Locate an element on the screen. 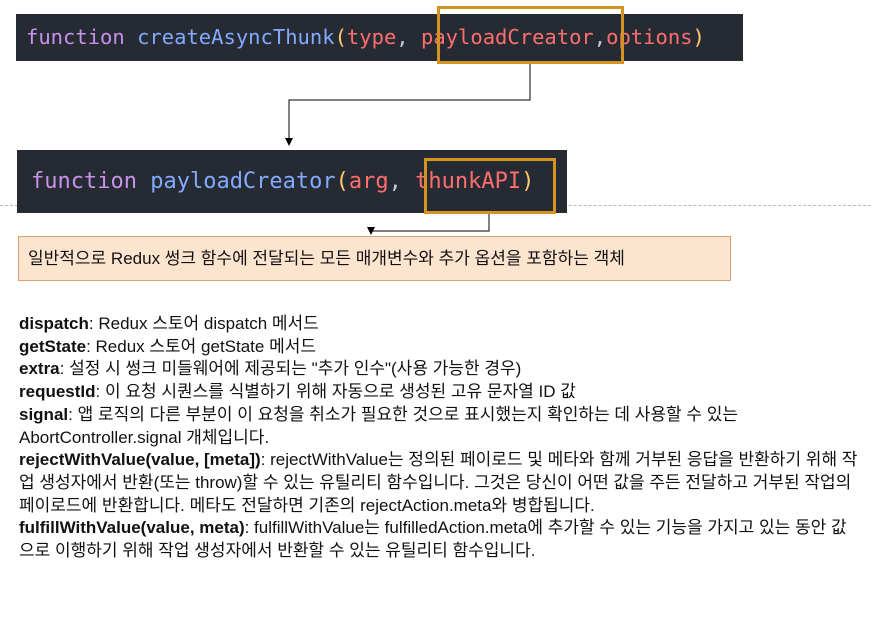 The image size is (871, 620). description: : 이 요청 시퀀스를 식별하기 위해 자동으로 생성된 고유 문자열 ID 값 is located at coordinates (335, 392).